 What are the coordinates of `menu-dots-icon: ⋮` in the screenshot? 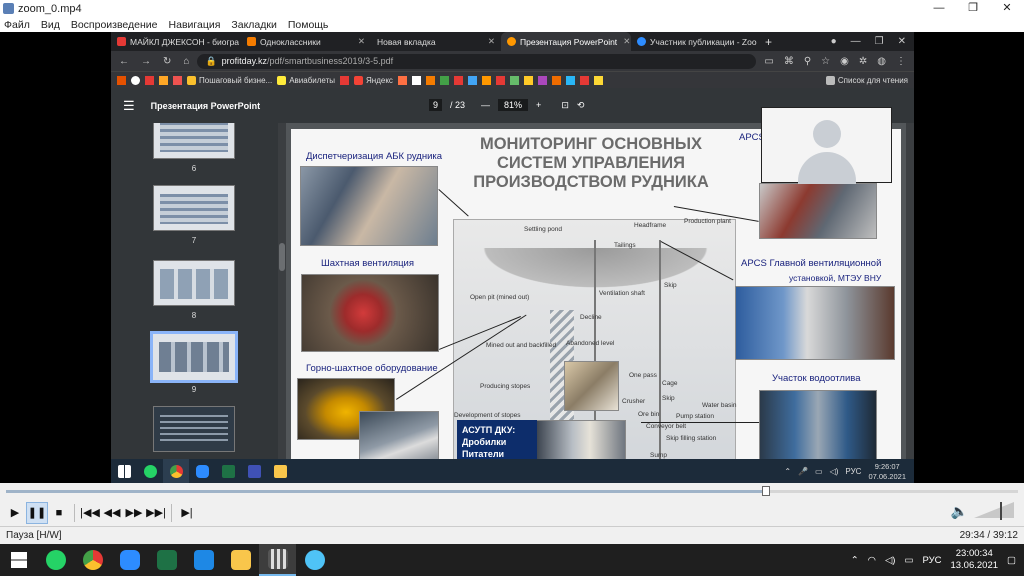 It's located at (901, 61).